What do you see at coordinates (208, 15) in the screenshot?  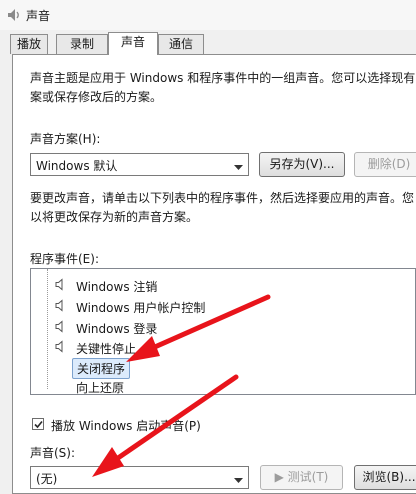 I see `title-bar: 声音` at bounding box center [208, 15].